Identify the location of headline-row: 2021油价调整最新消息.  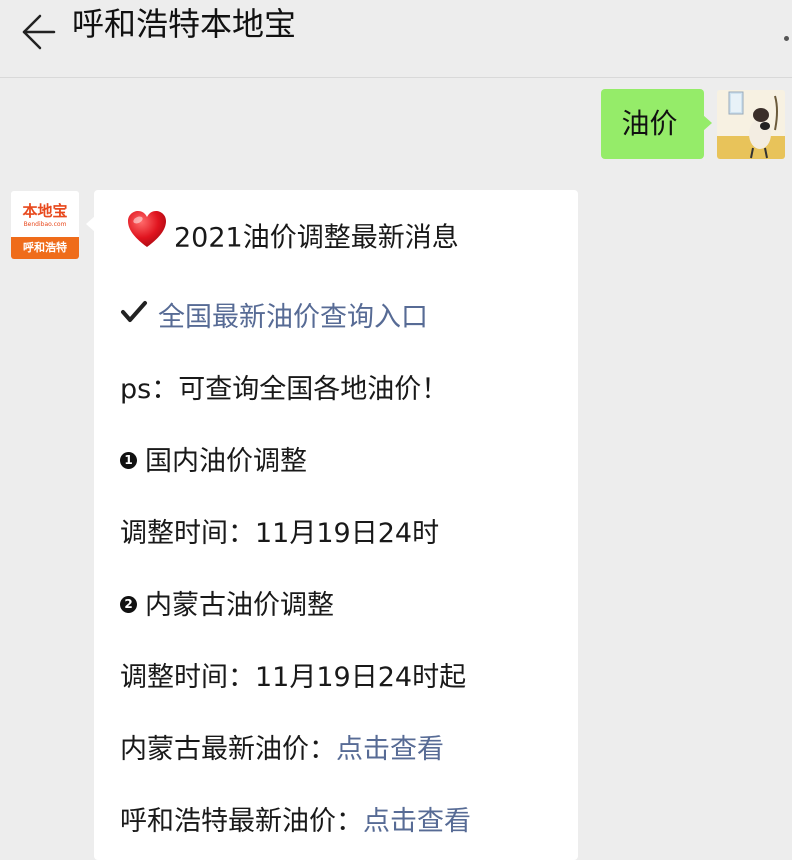
(292, 237).